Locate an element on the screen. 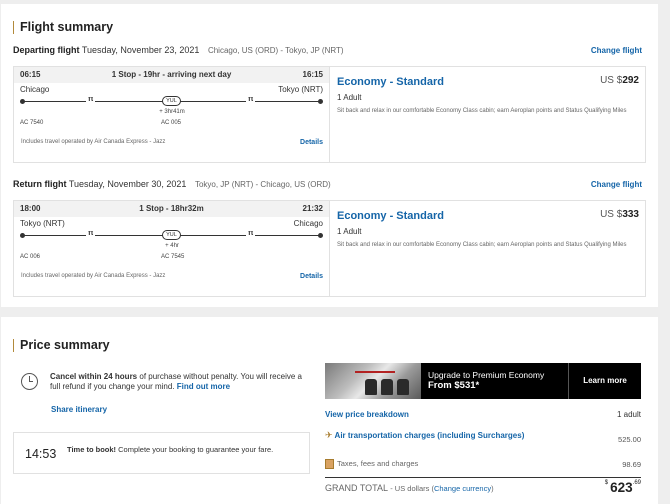 Image resolution: width=670 pixels, height=504 pixels. passenger-count: 1 adult is located at coordinates (628, 414).